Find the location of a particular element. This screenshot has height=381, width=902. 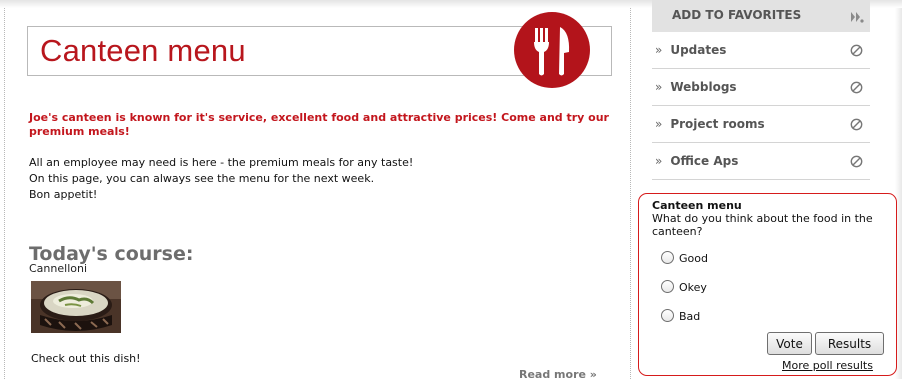

sidebar-item-project-rooms: » Project rooms is located at coordinates (761, 124).